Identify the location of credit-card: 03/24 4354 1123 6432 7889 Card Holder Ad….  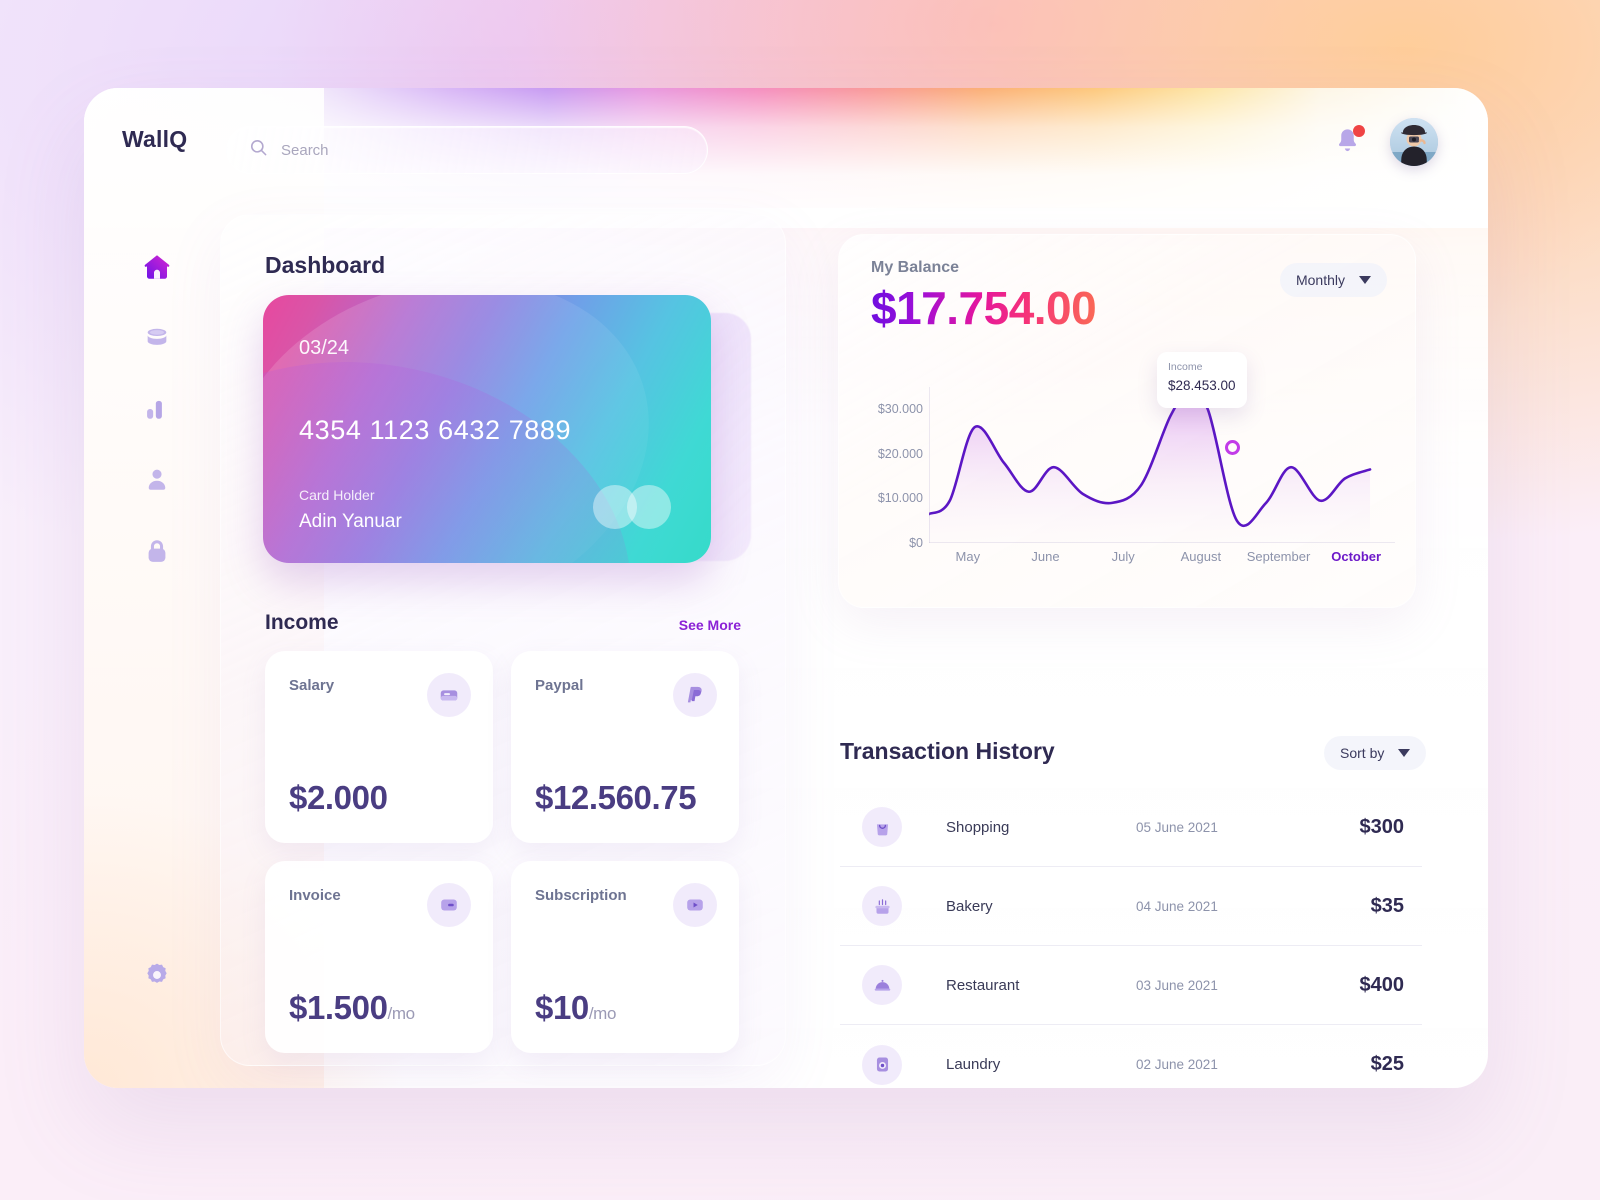
(487, 429).